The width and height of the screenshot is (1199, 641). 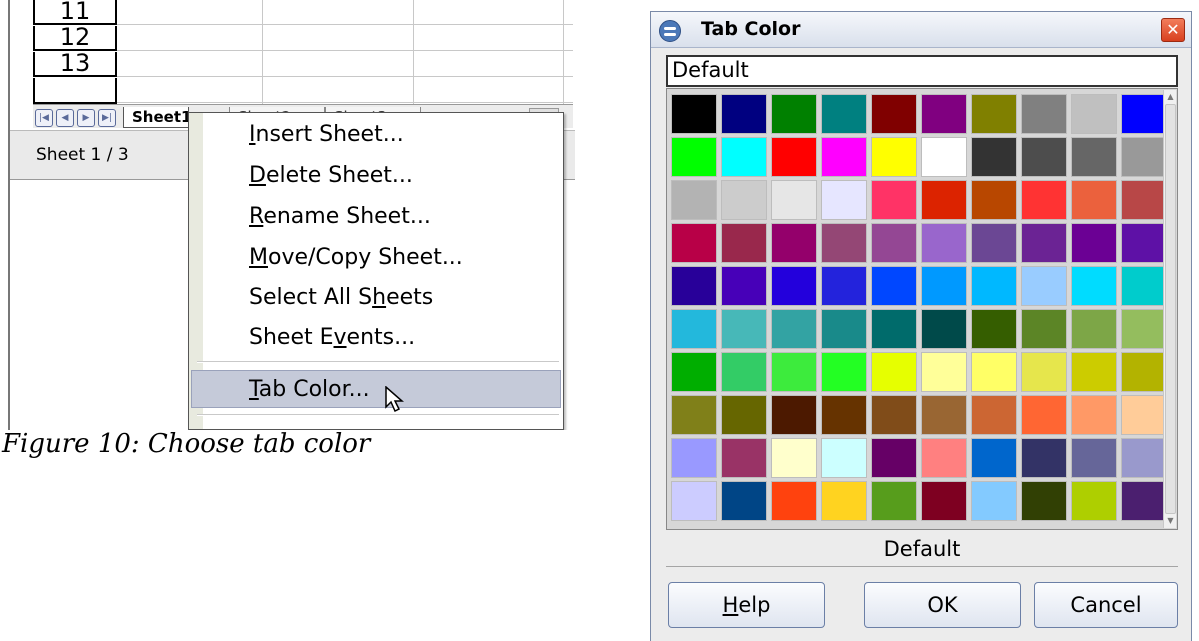 What do you see at coordinates (1170, 97) in the screenshot?
I see `scroll-up-icon: ▲` at bounding box center [1170, 97].